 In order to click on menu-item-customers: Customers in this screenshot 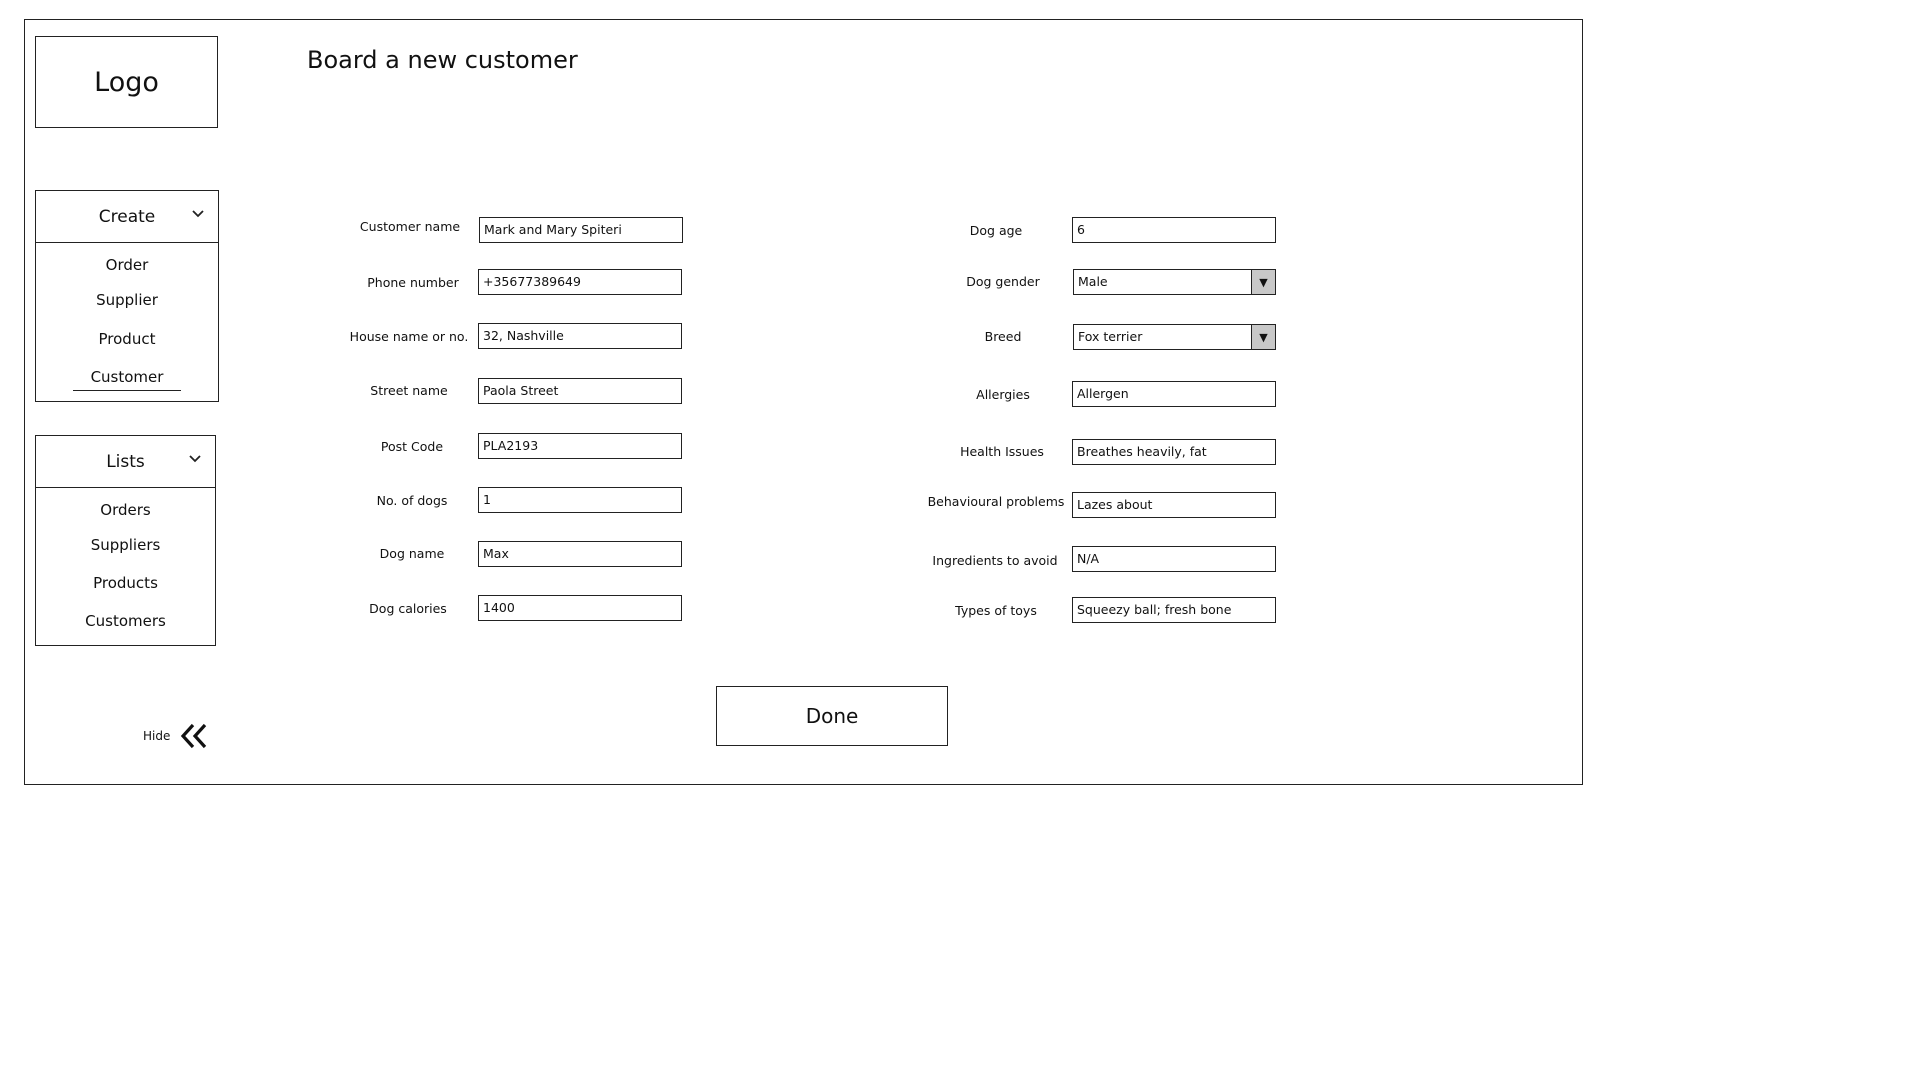, I will do `click(125, 621)`.